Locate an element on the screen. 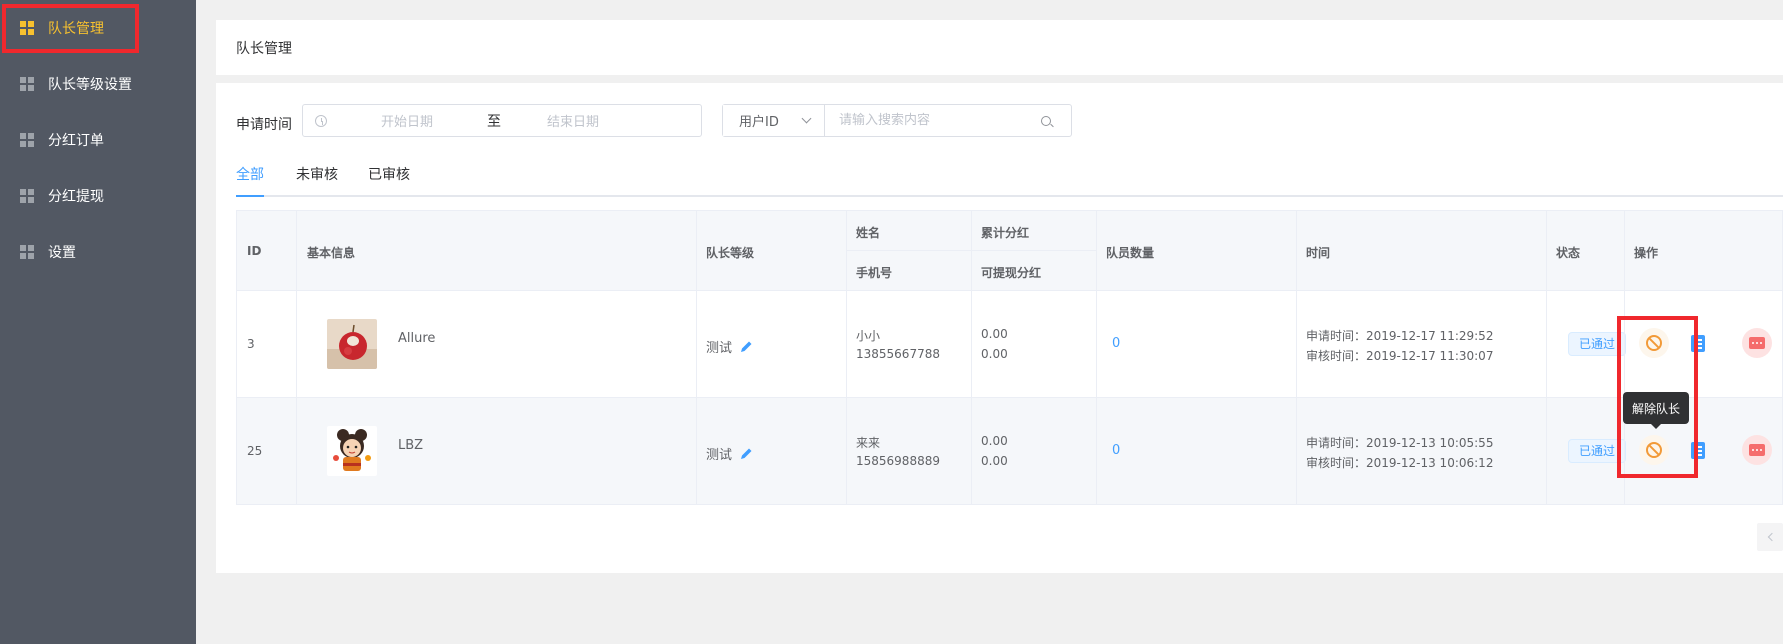  row-id: 25 is located at coordinates (255, 451).